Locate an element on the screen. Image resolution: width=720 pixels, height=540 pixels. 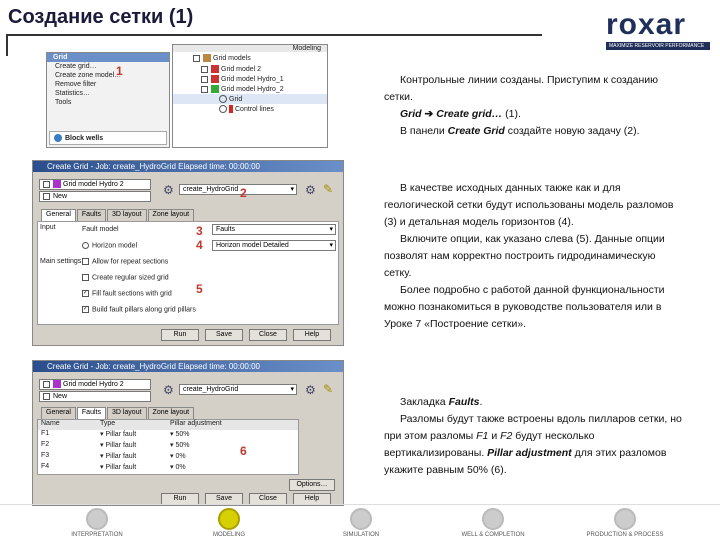
dialog2-tab-general: General is located at coordinates (58, 413).